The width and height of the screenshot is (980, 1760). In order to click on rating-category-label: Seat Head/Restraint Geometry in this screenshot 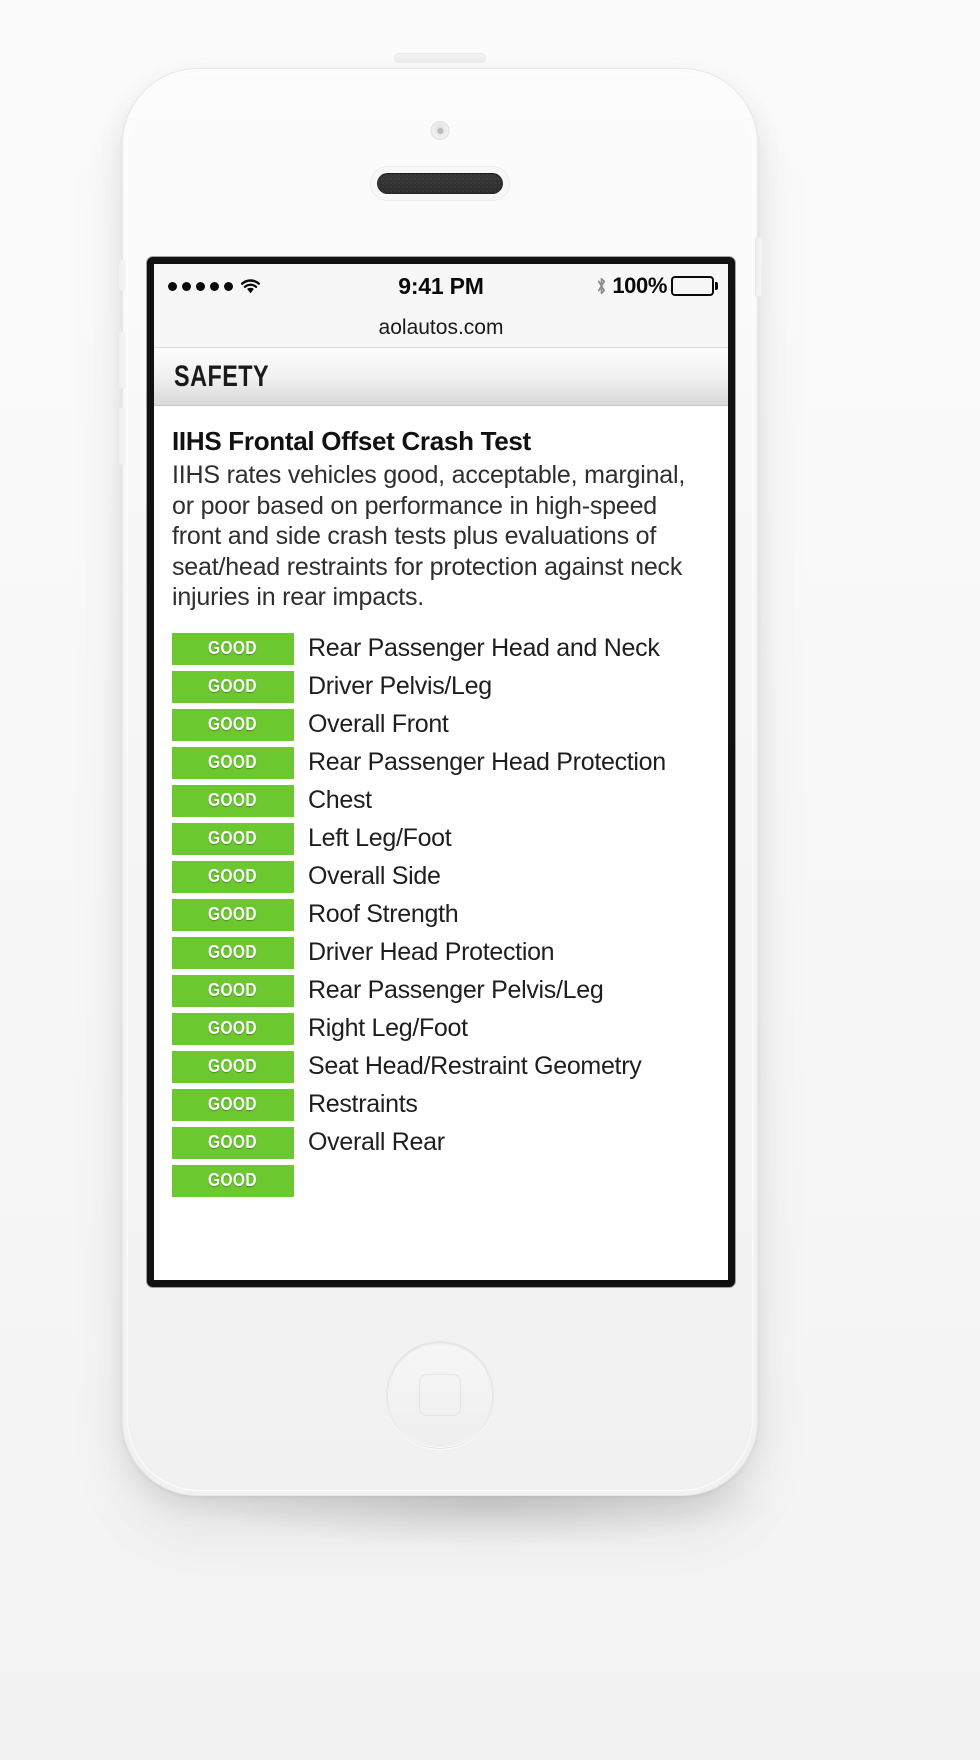, I will do `click(475, 1066)`.